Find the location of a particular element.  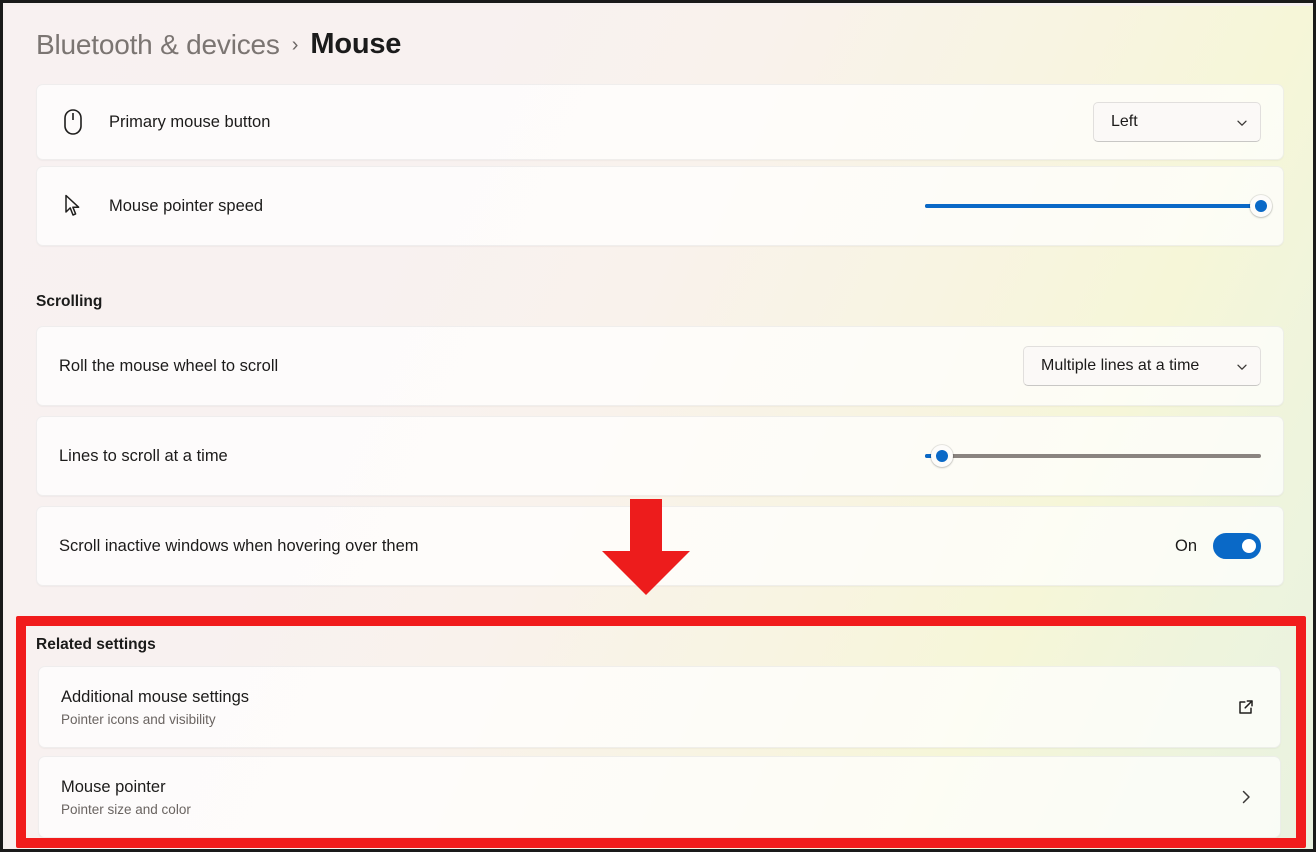

row-right-group: Left is located at coordinates (1177, 122).